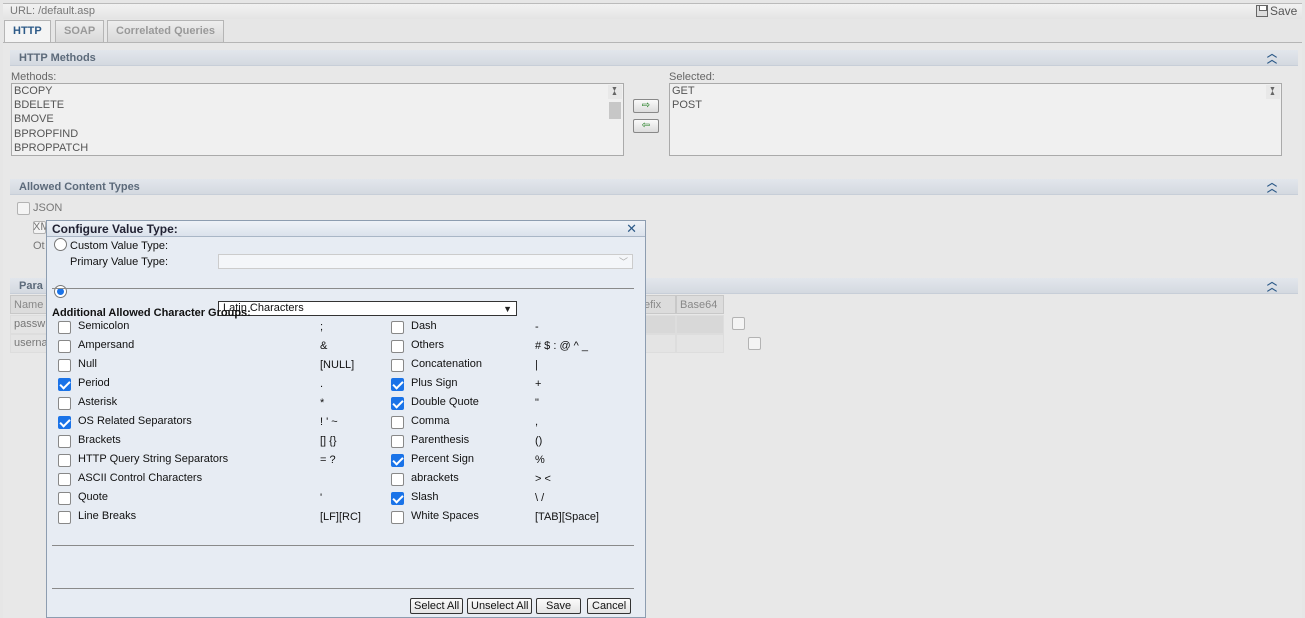 This screenshot has width=1305, height=618. Describe the element at coordinates (342, 499) in the screenshot. I see `group-row-slash: Slash \ /` at that location.